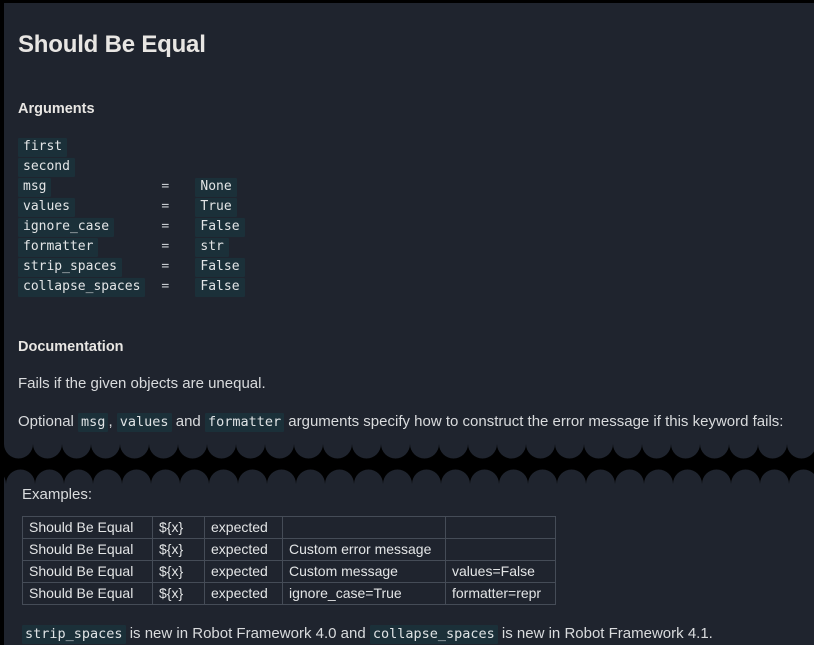  What do you see at coordinates (85, 207) in the screenshot?
I see `argument-name: values` at bounding box center [85, 207].